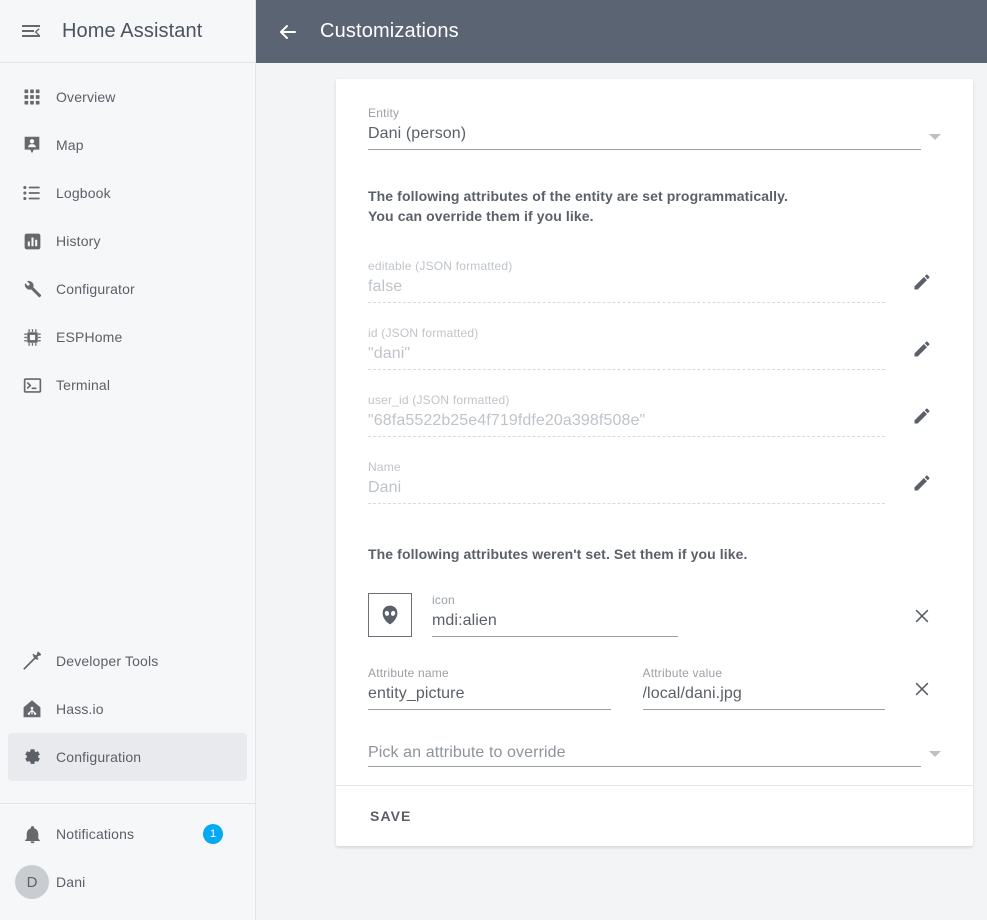  I want to click on attribute-label: user_id (JSON formatted), so click(439, 400).